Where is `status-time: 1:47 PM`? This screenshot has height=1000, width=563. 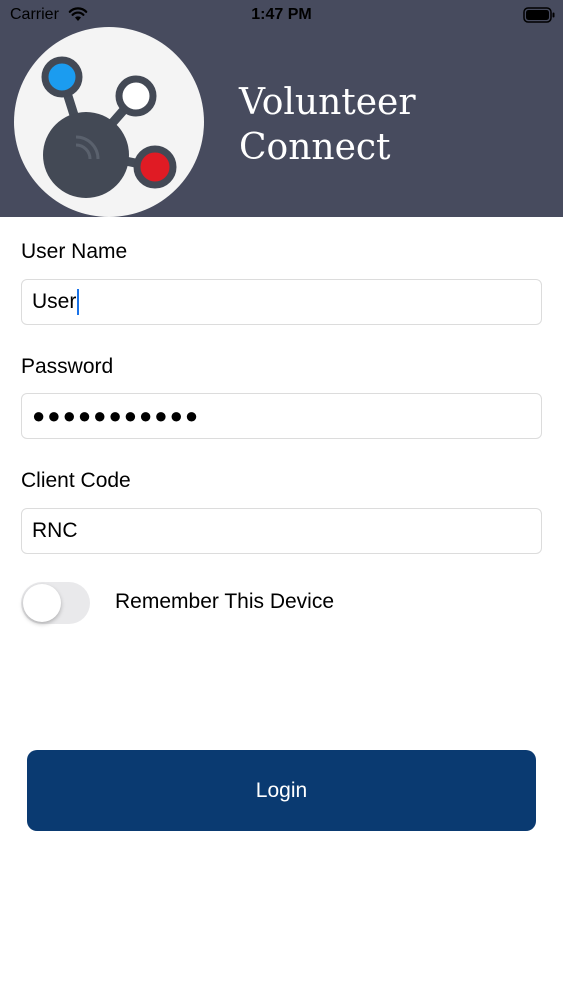
status-time: 1:47 PM is located at coordinates (281, 14).